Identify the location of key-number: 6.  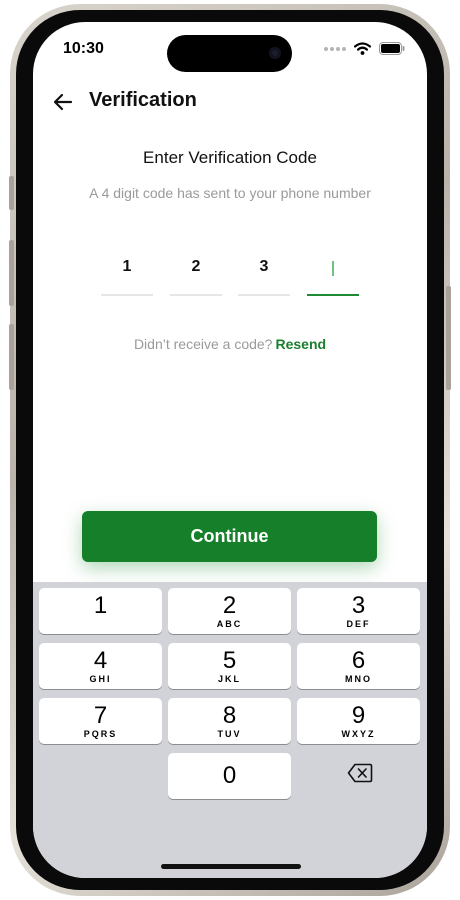
(358, 660).